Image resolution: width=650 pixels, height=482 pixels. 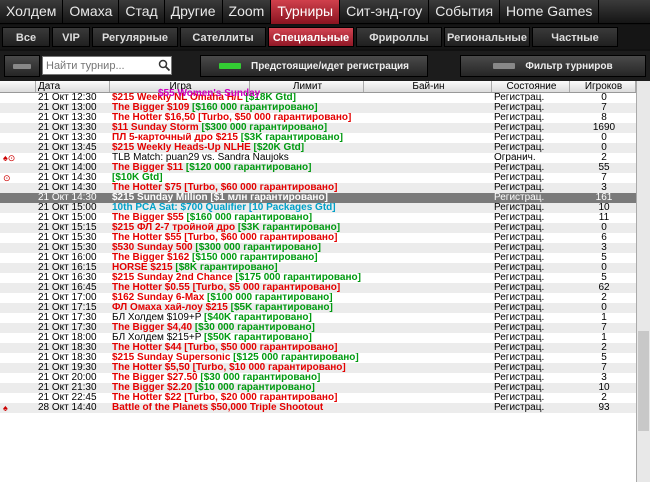 I want to click on header-limit: Лимит, so click(x=307, y=86).